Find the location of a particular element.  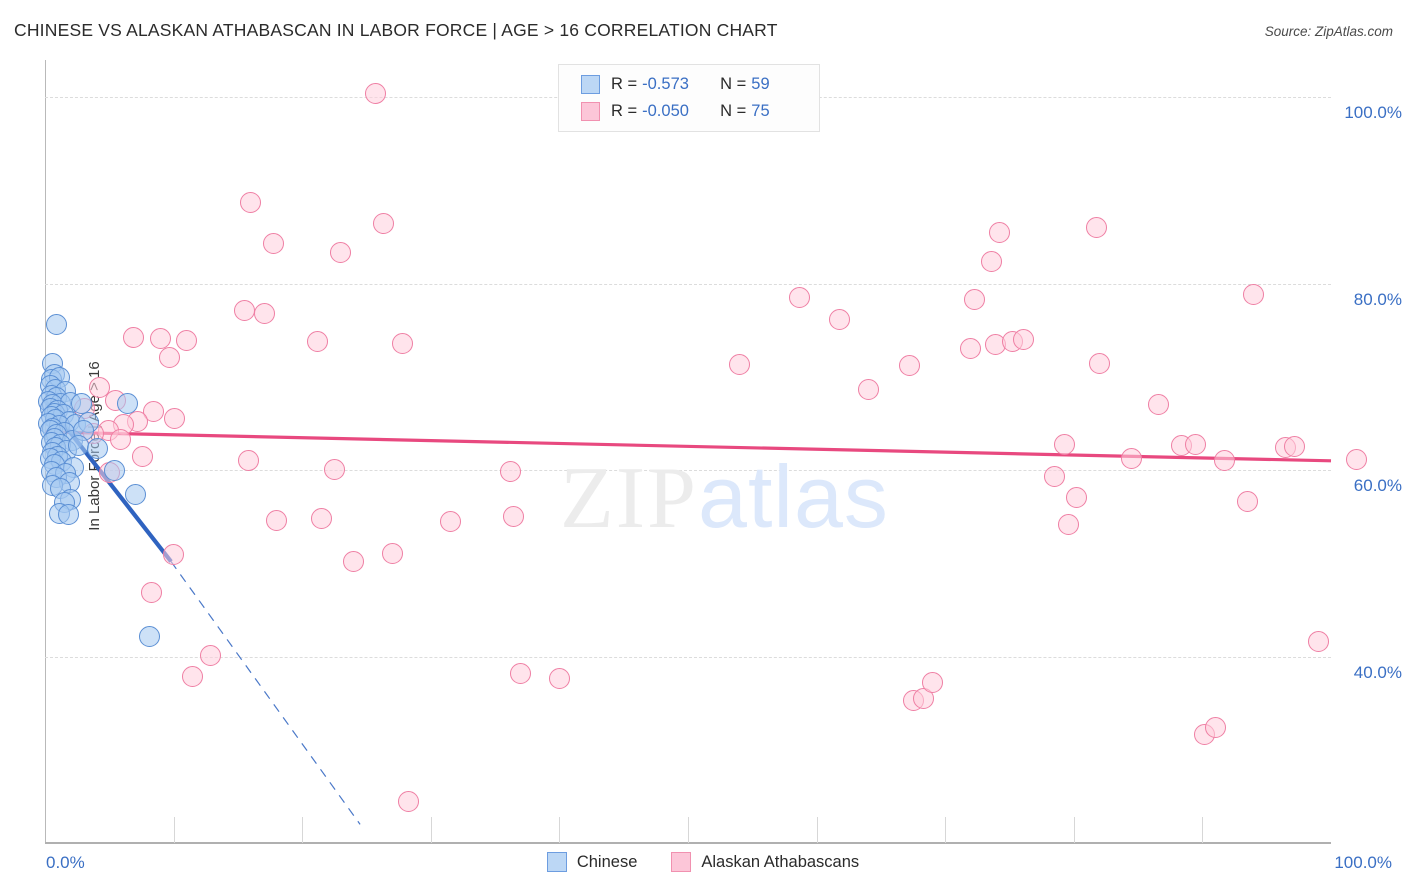

series-label-chinese: Chinese is located at coordinates (607, 861).